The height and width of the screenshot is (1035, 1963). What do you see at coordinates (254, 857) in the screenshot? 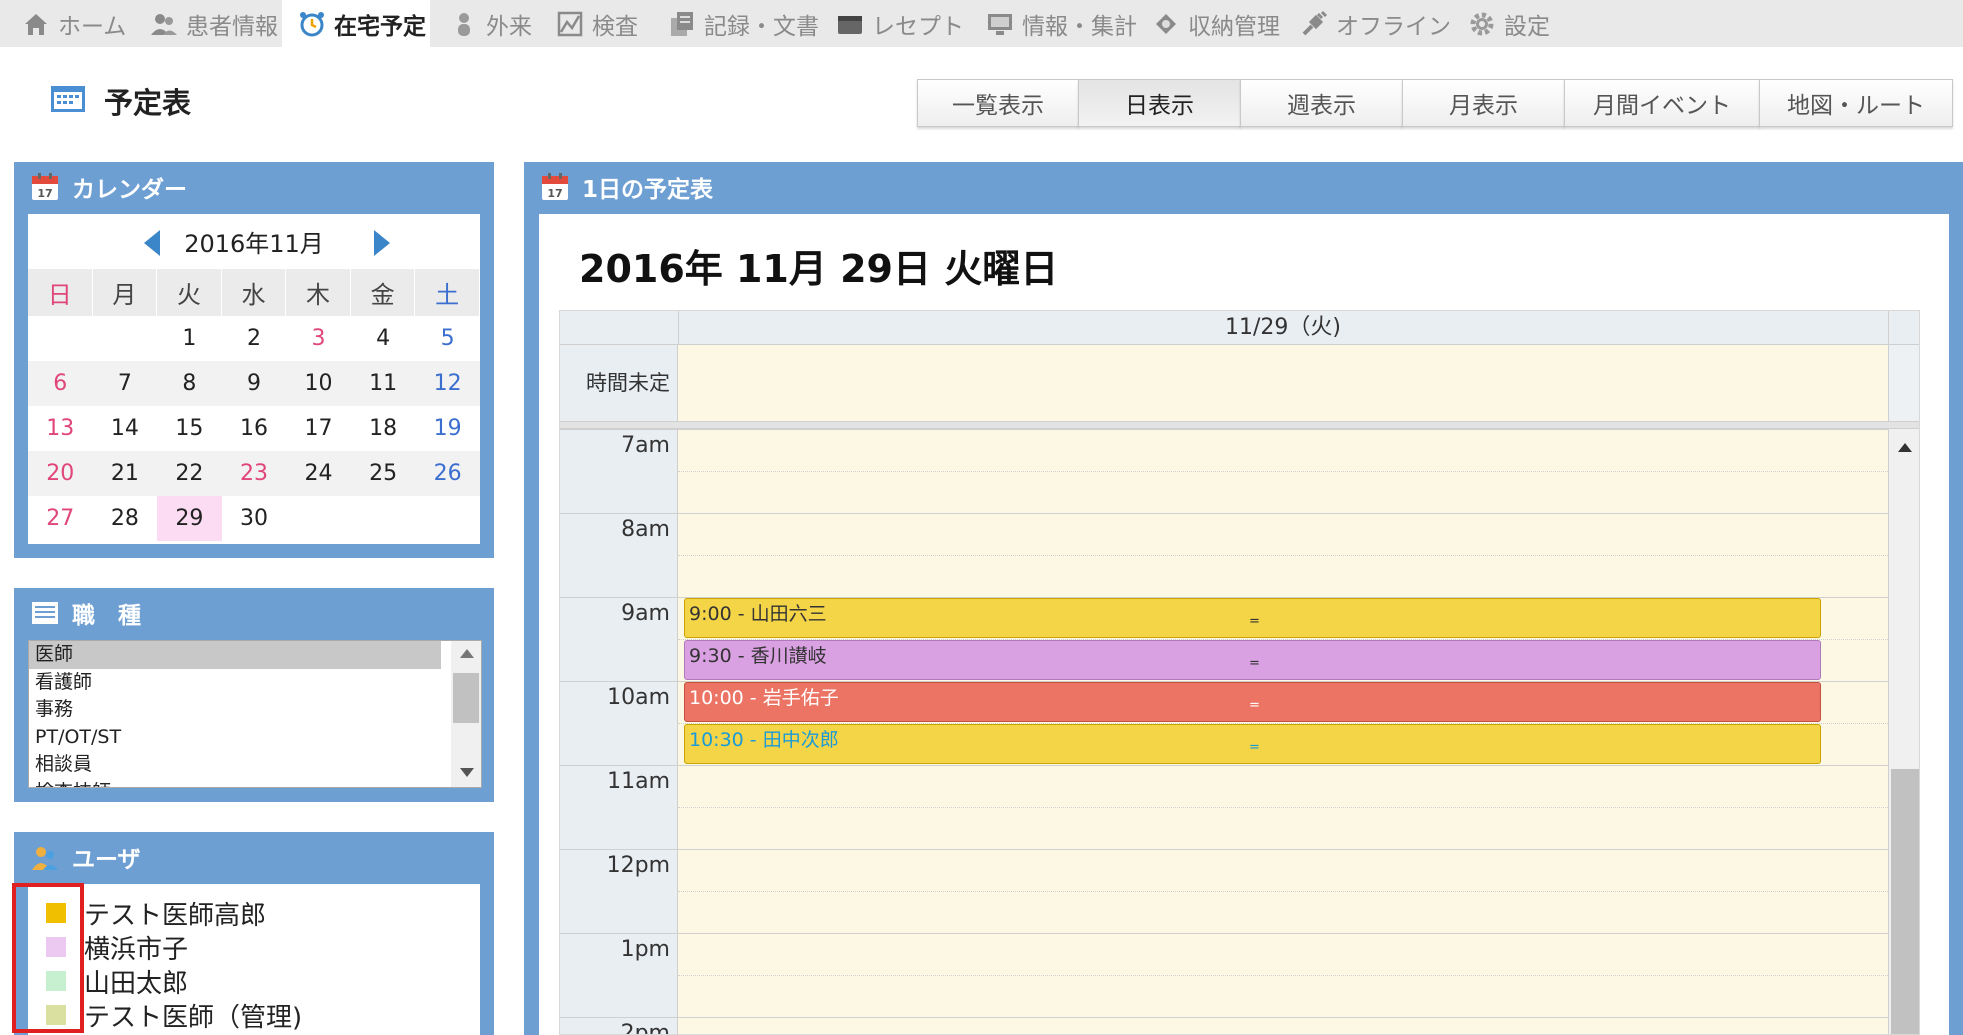
I see `user-panel-header: ユーザ` at bounding box center [254, 857].